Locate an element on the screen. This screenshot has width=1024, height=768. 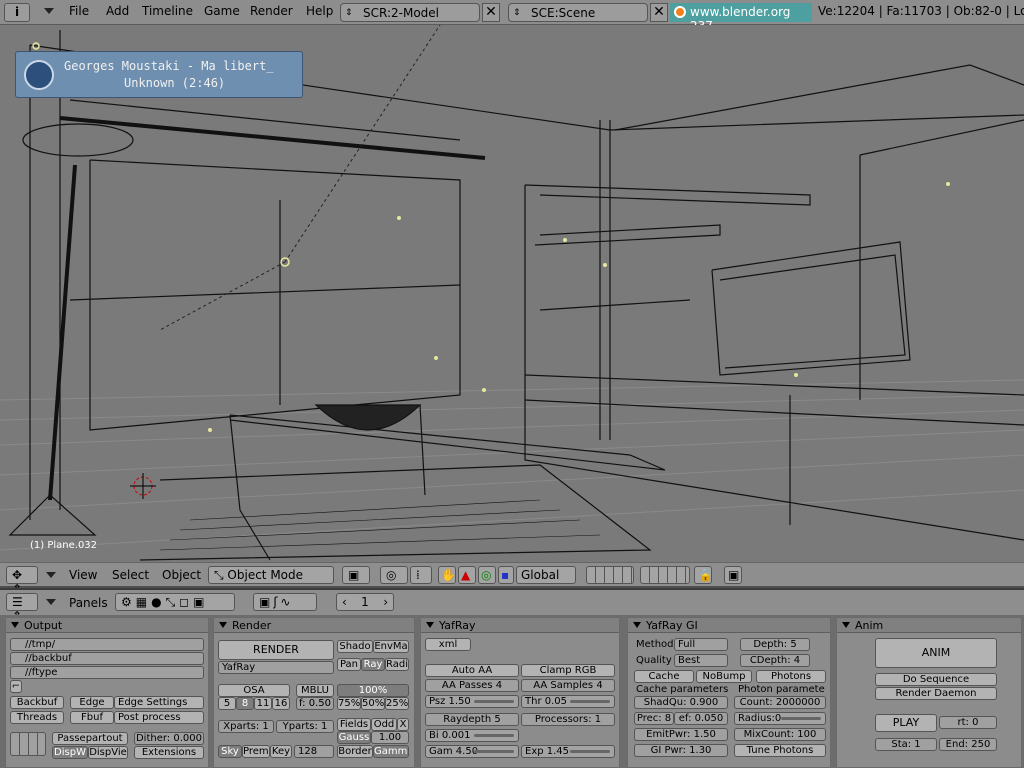
size-75-button: 75% is located at coordinates (349, 703).